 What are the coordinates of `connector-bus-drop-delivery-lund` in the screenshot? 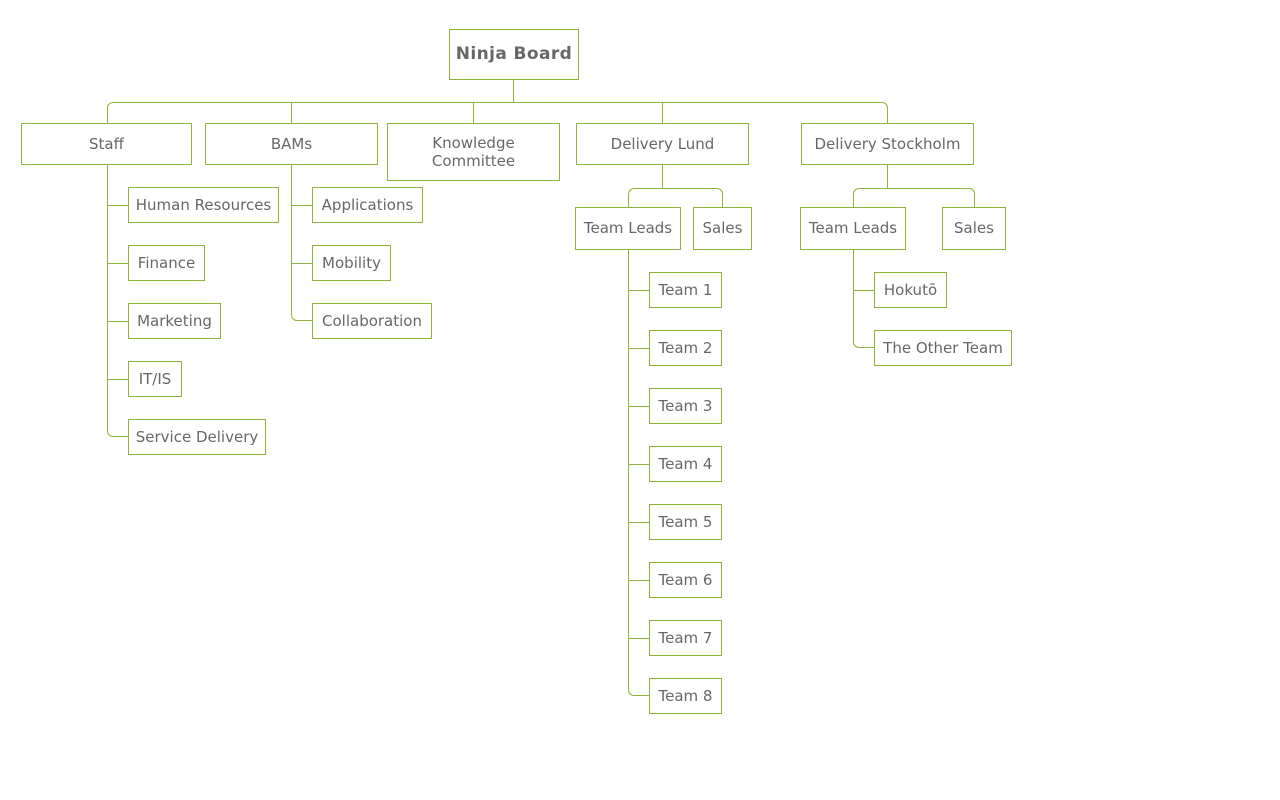 It's located at (662, 112).